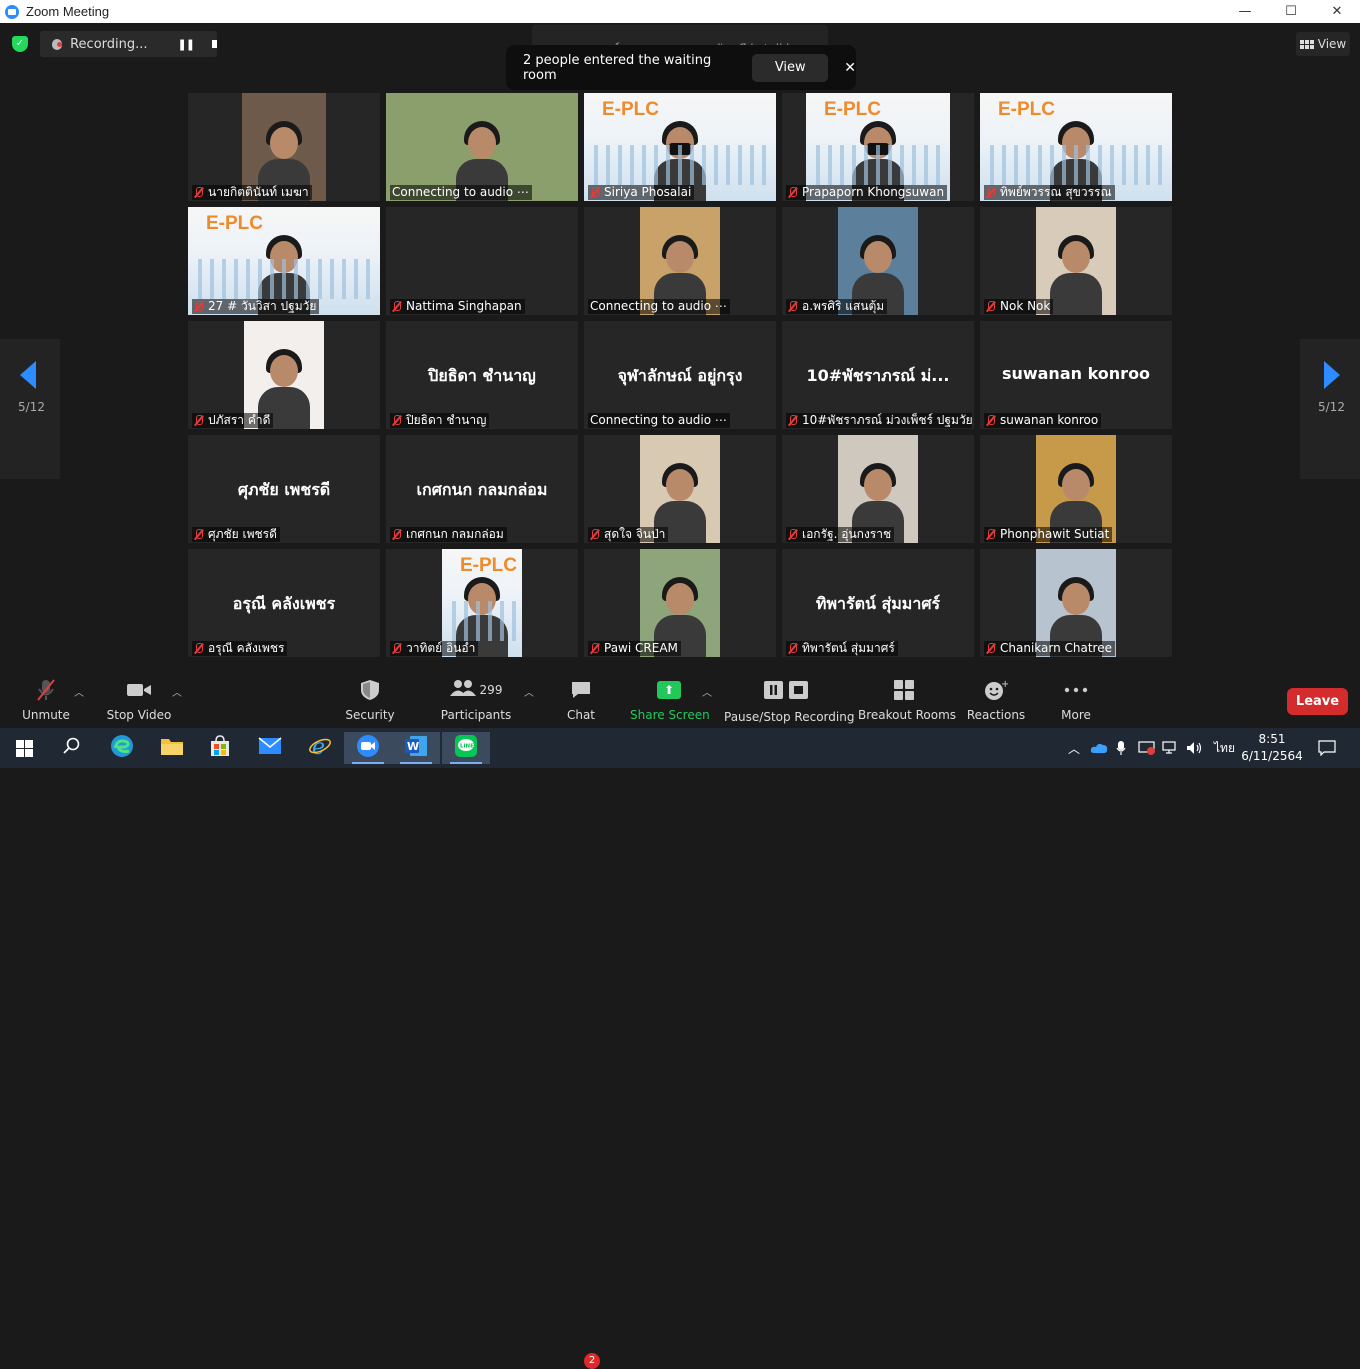  I want to click on participant-tile: เกศกนก กลมกล่อม เกศกนก กลมกล่อม, so click(482, 489).